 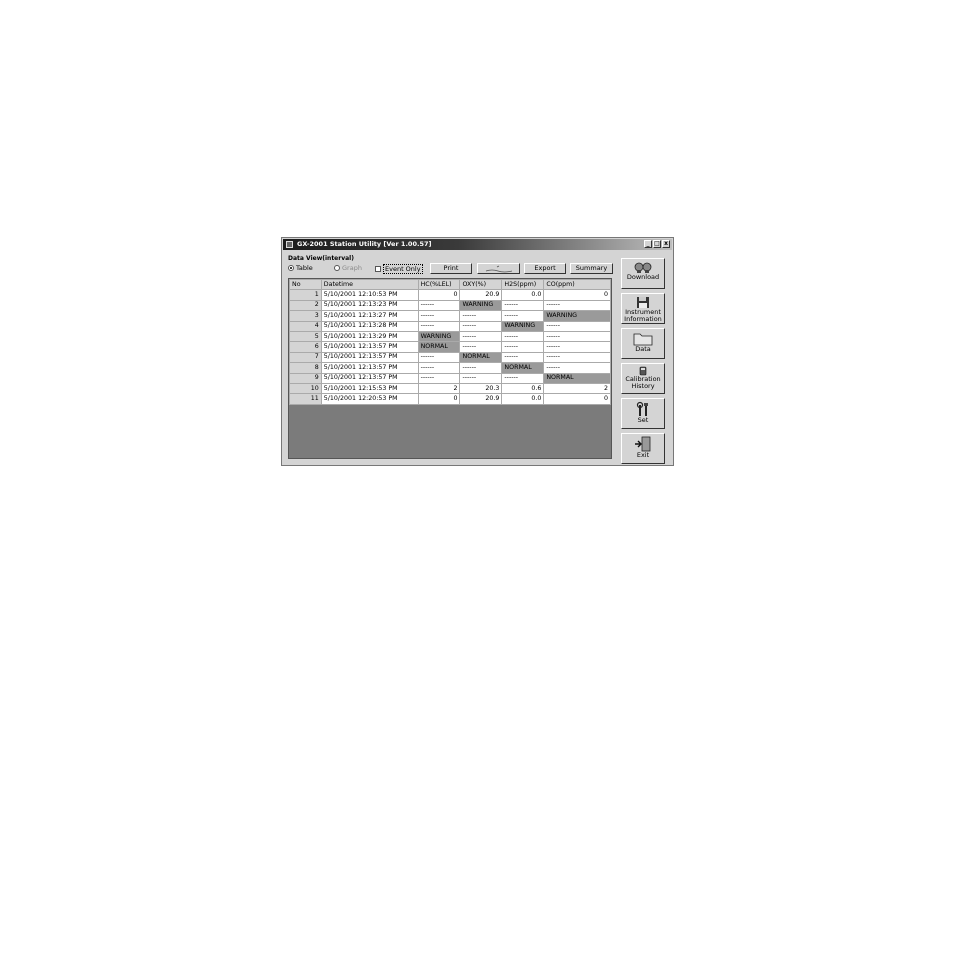 I want to click on table-row: 10 5/10/2001 12:15:53 PM 2 20.3 0.6 2, so click(x=450, y=388).